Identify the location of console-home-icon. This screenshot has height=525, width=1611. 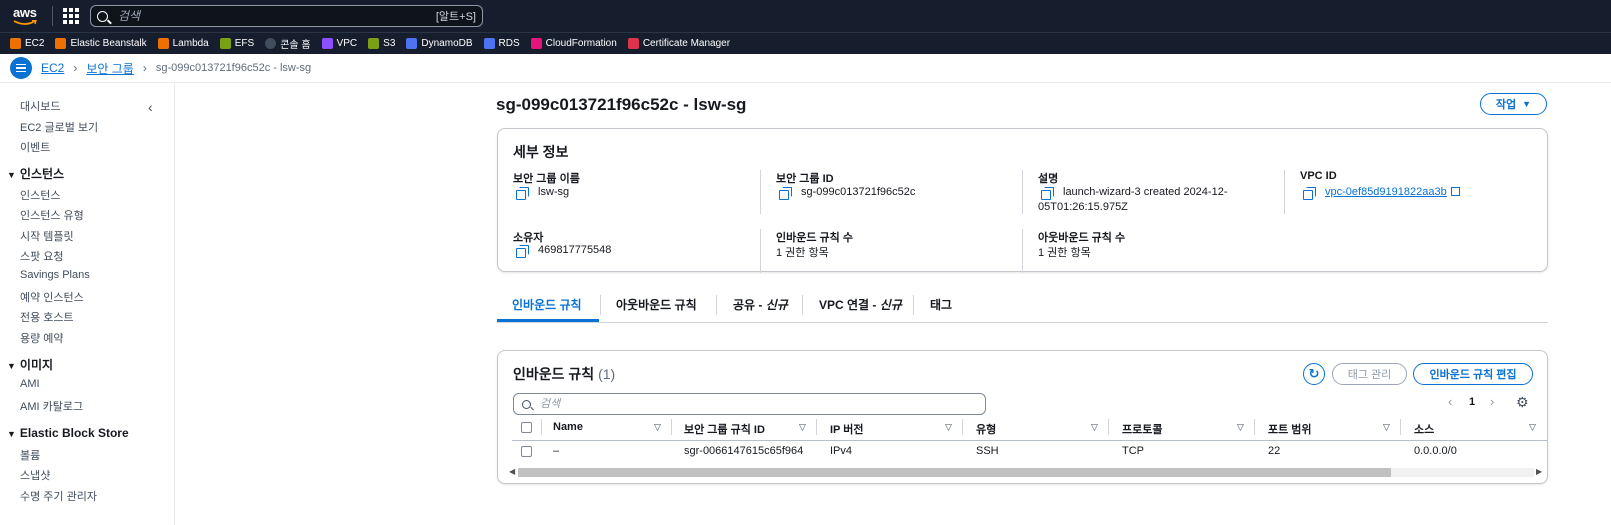
(271, 43).